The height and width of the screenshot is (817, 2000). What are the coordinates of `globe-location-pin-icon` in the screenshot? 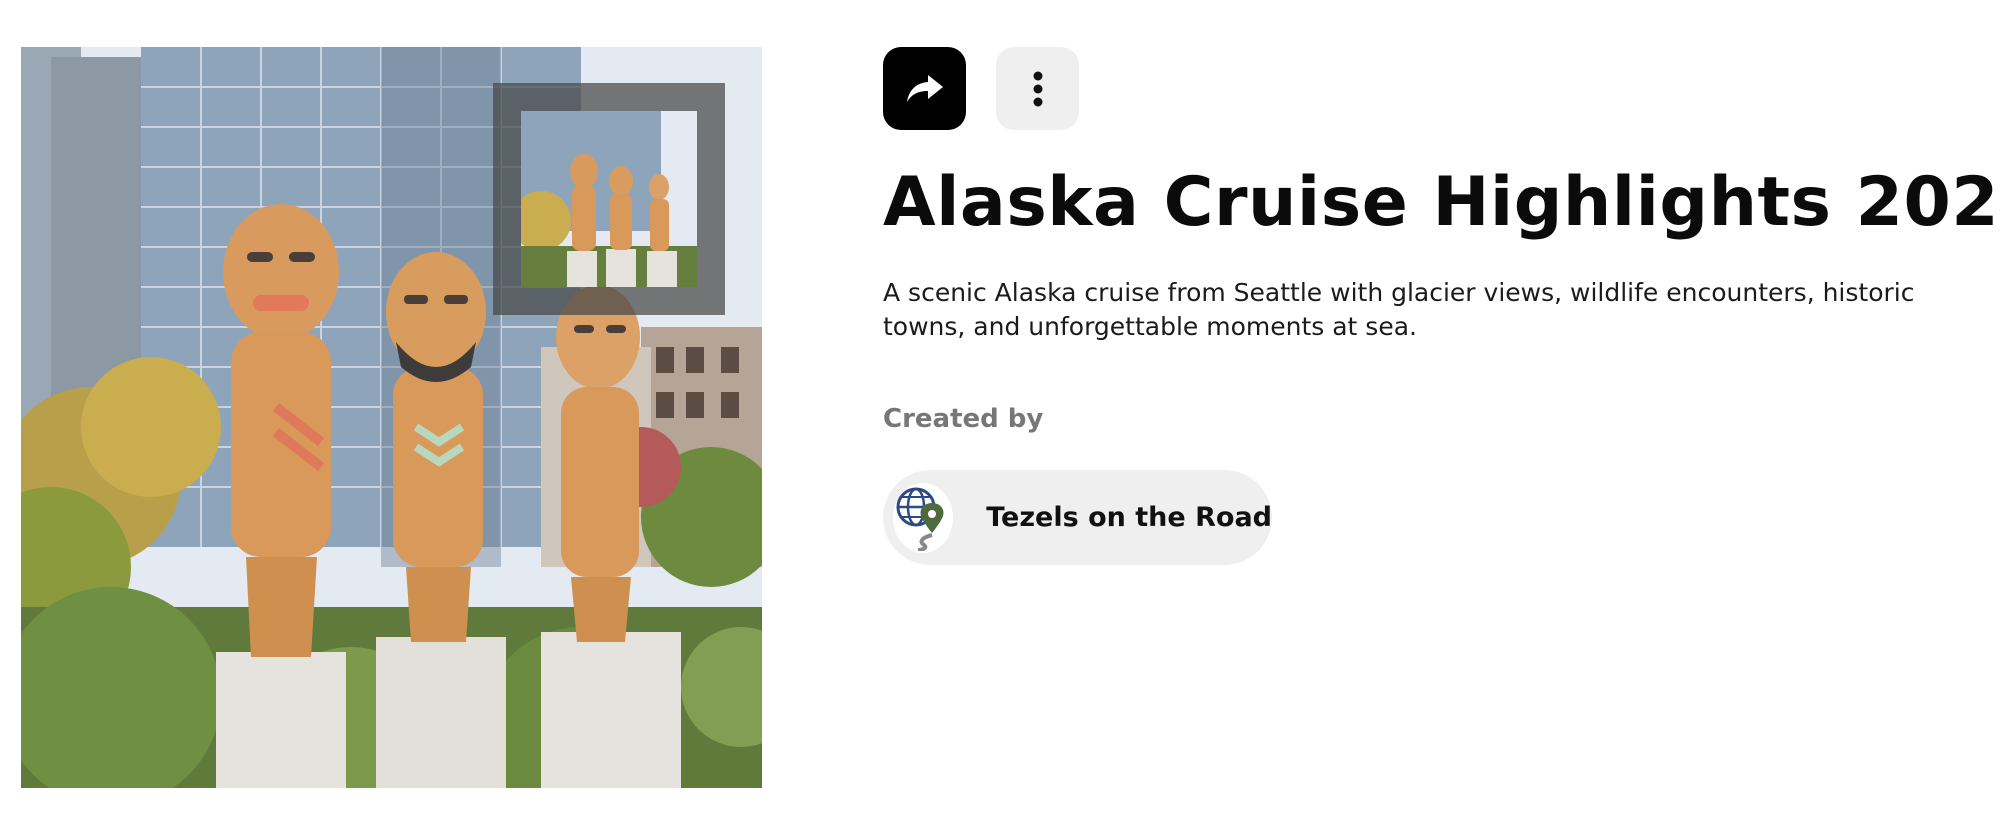 It's located at (920, 519).